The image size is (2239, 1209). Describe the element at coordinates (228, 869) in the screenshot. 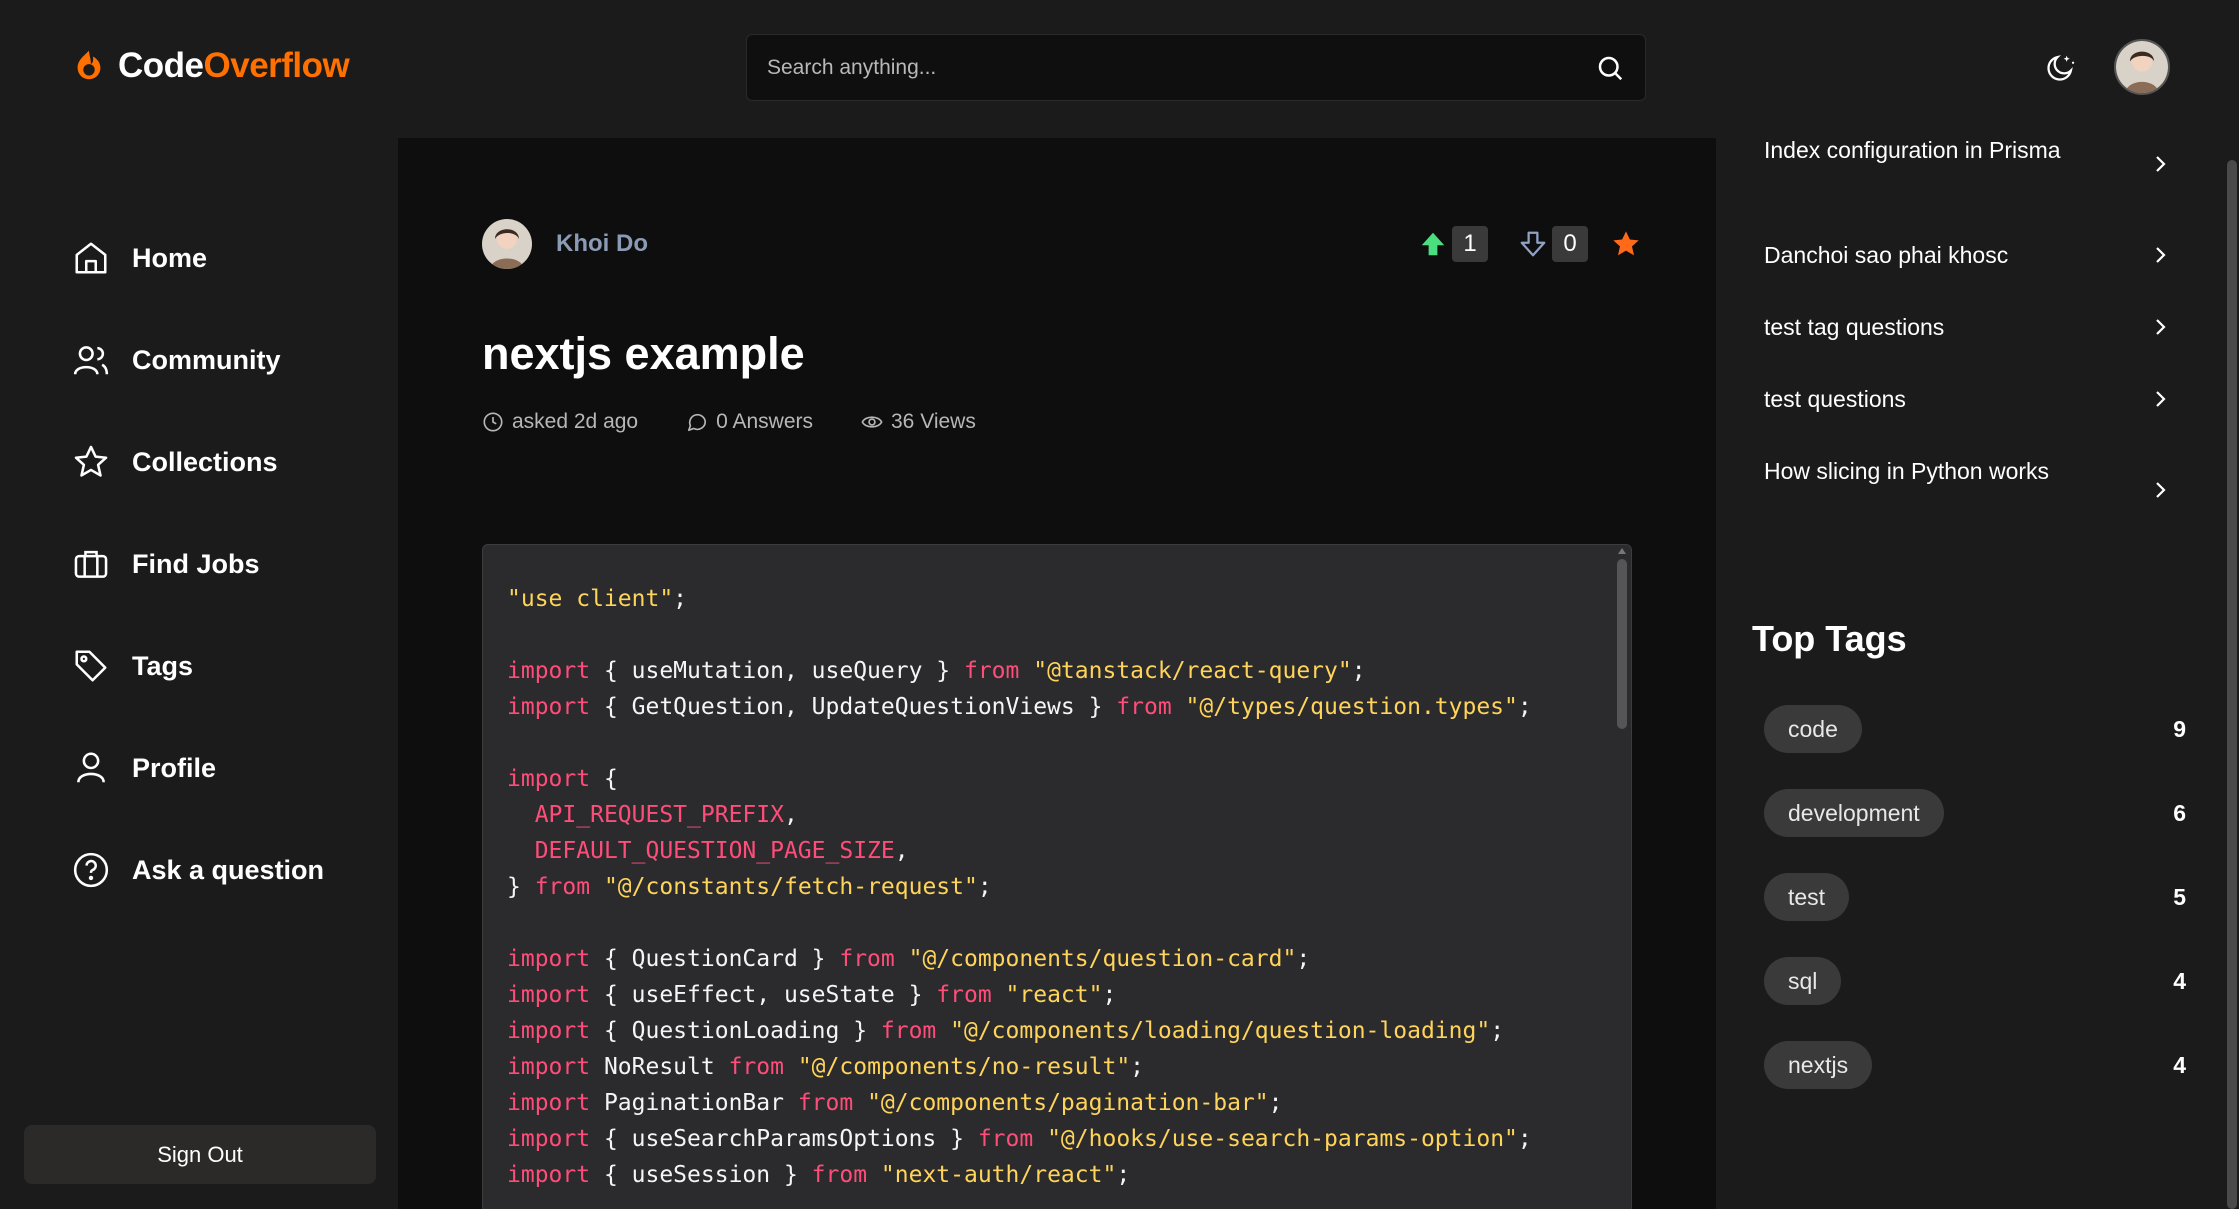

I see `sidebar-item-label: Ask a question` at that location.